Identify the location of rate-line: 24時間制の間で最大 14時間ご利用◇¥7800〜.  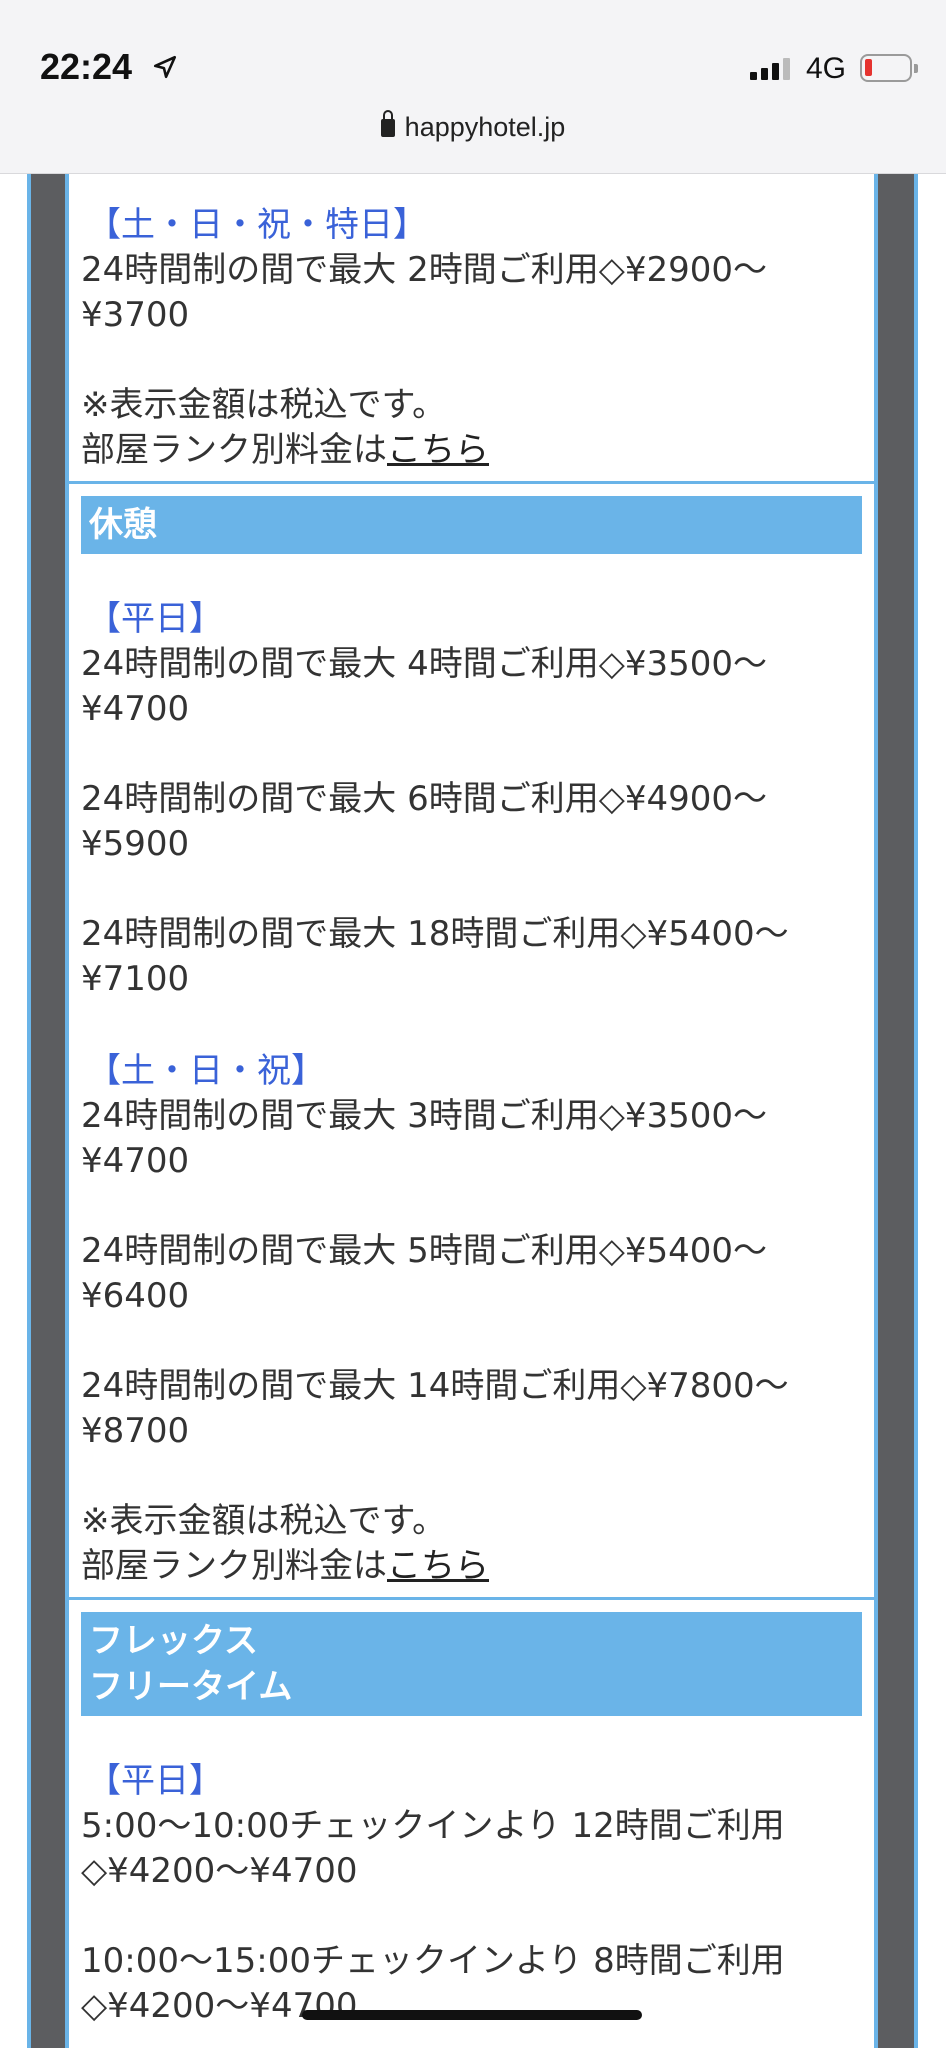
(435, 1386).